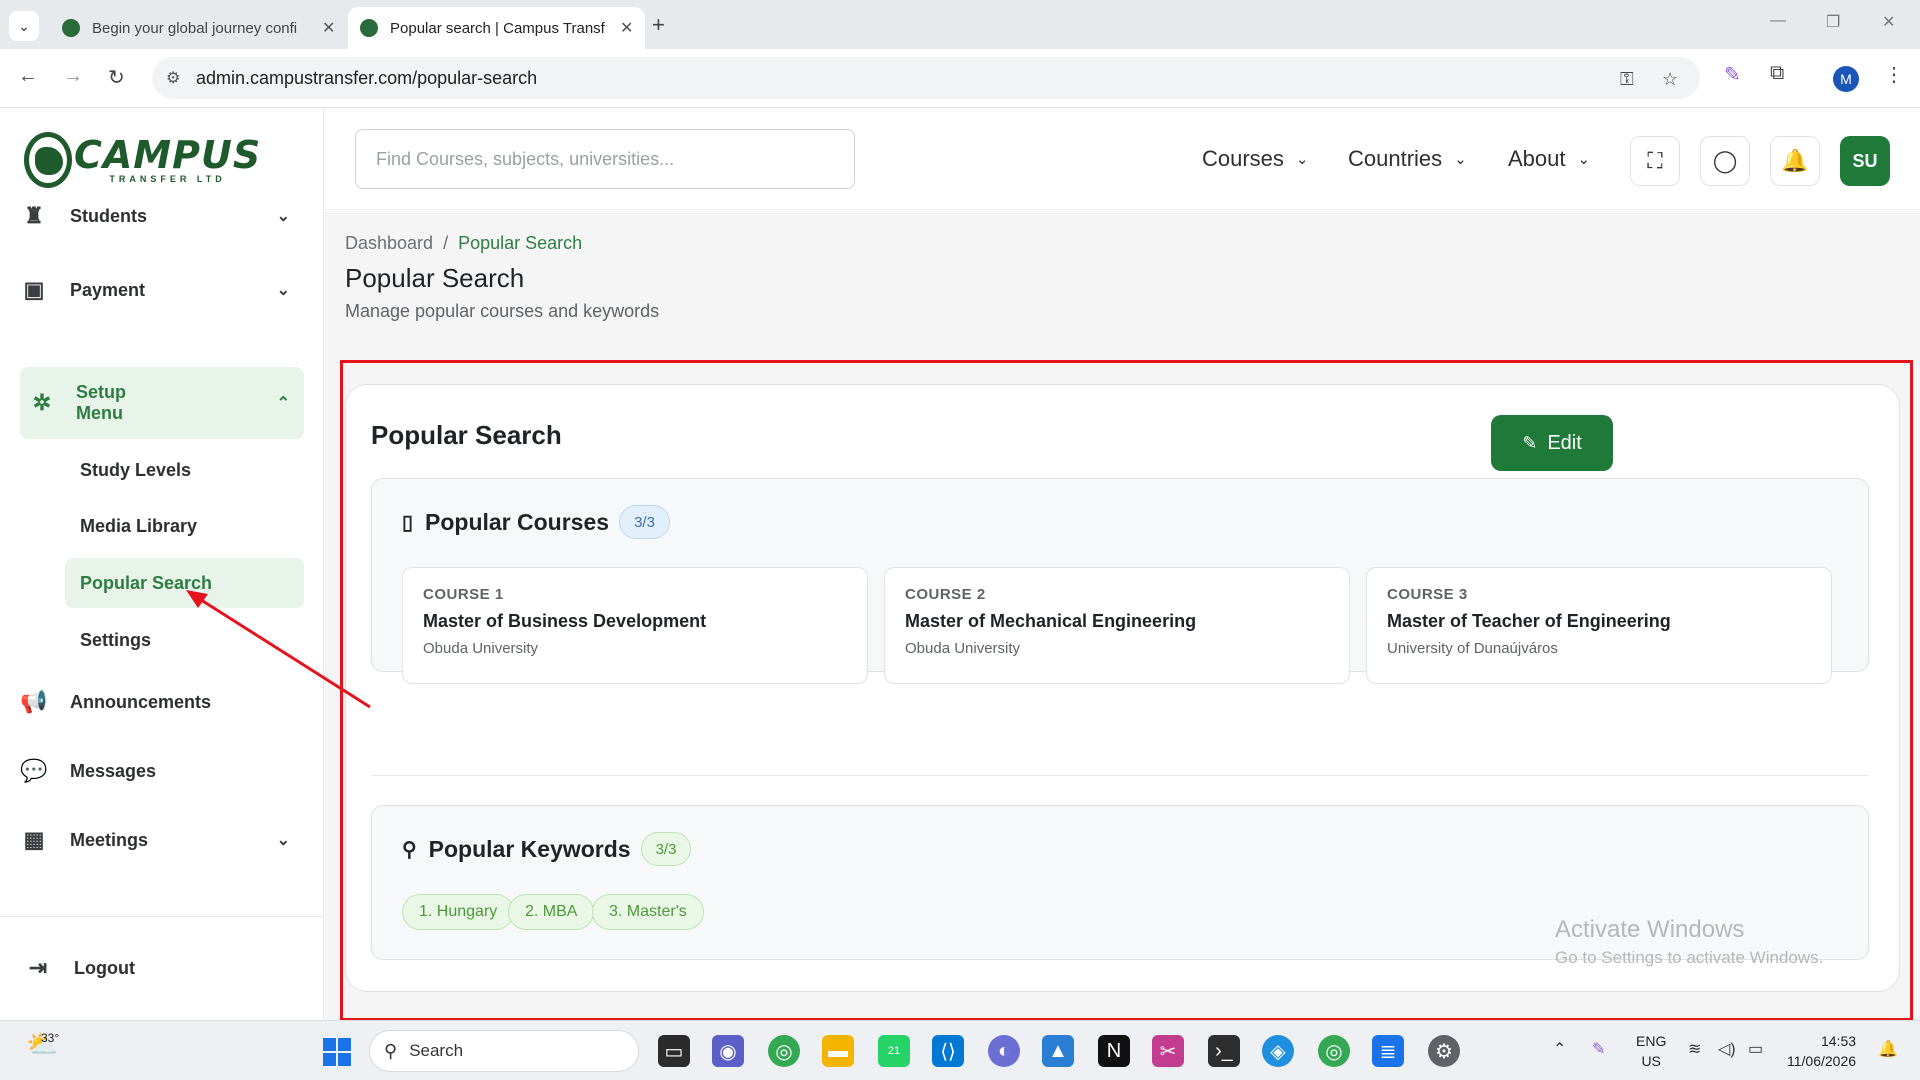 The image size is (1920, 1080). What do you see at coordinates (337, 1052) in the screenshot?
I see `windows-start-button` at bounding box center [337, 1052].